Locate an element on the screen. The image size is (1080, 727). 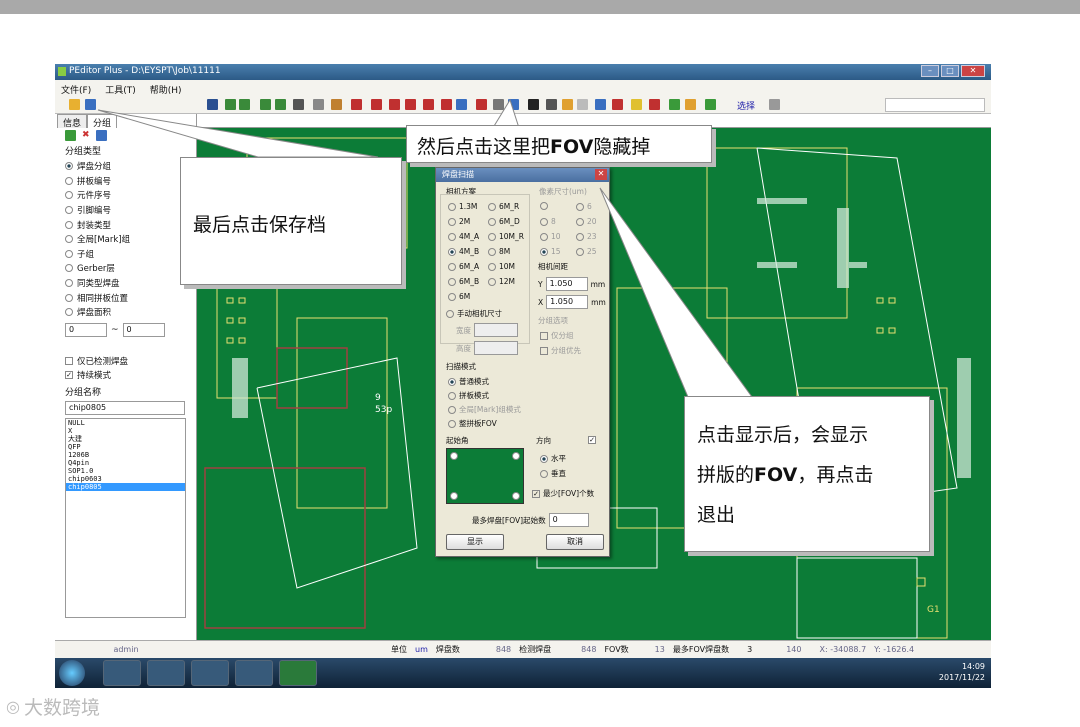
watermark-logo-icon: ◎ is located at coordinates (13, 706).